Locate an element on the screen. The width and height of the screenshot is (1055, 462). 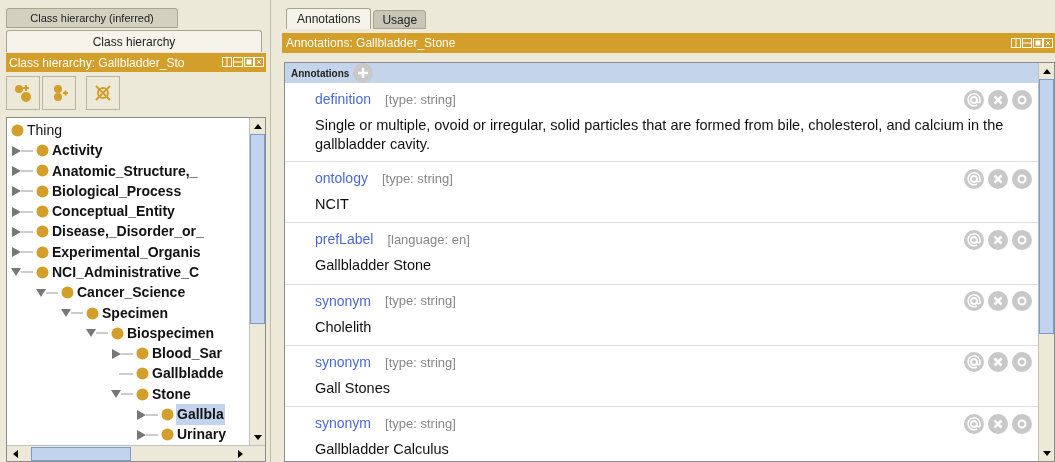
tree-item: Conceptual_Entity is located at coordinates (113, 212).